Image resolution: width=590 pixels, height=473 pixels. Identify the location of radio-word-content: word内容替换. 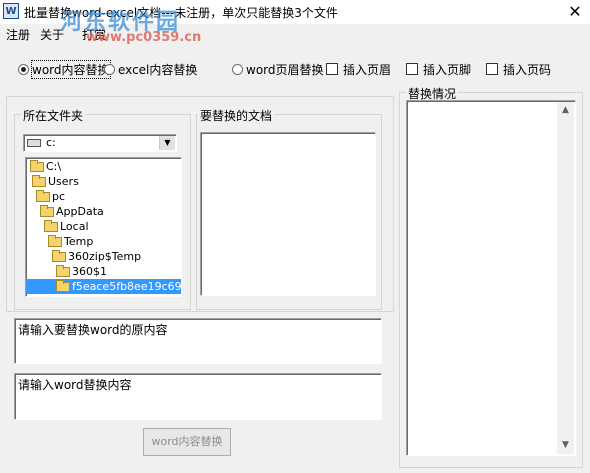
(64, 69).